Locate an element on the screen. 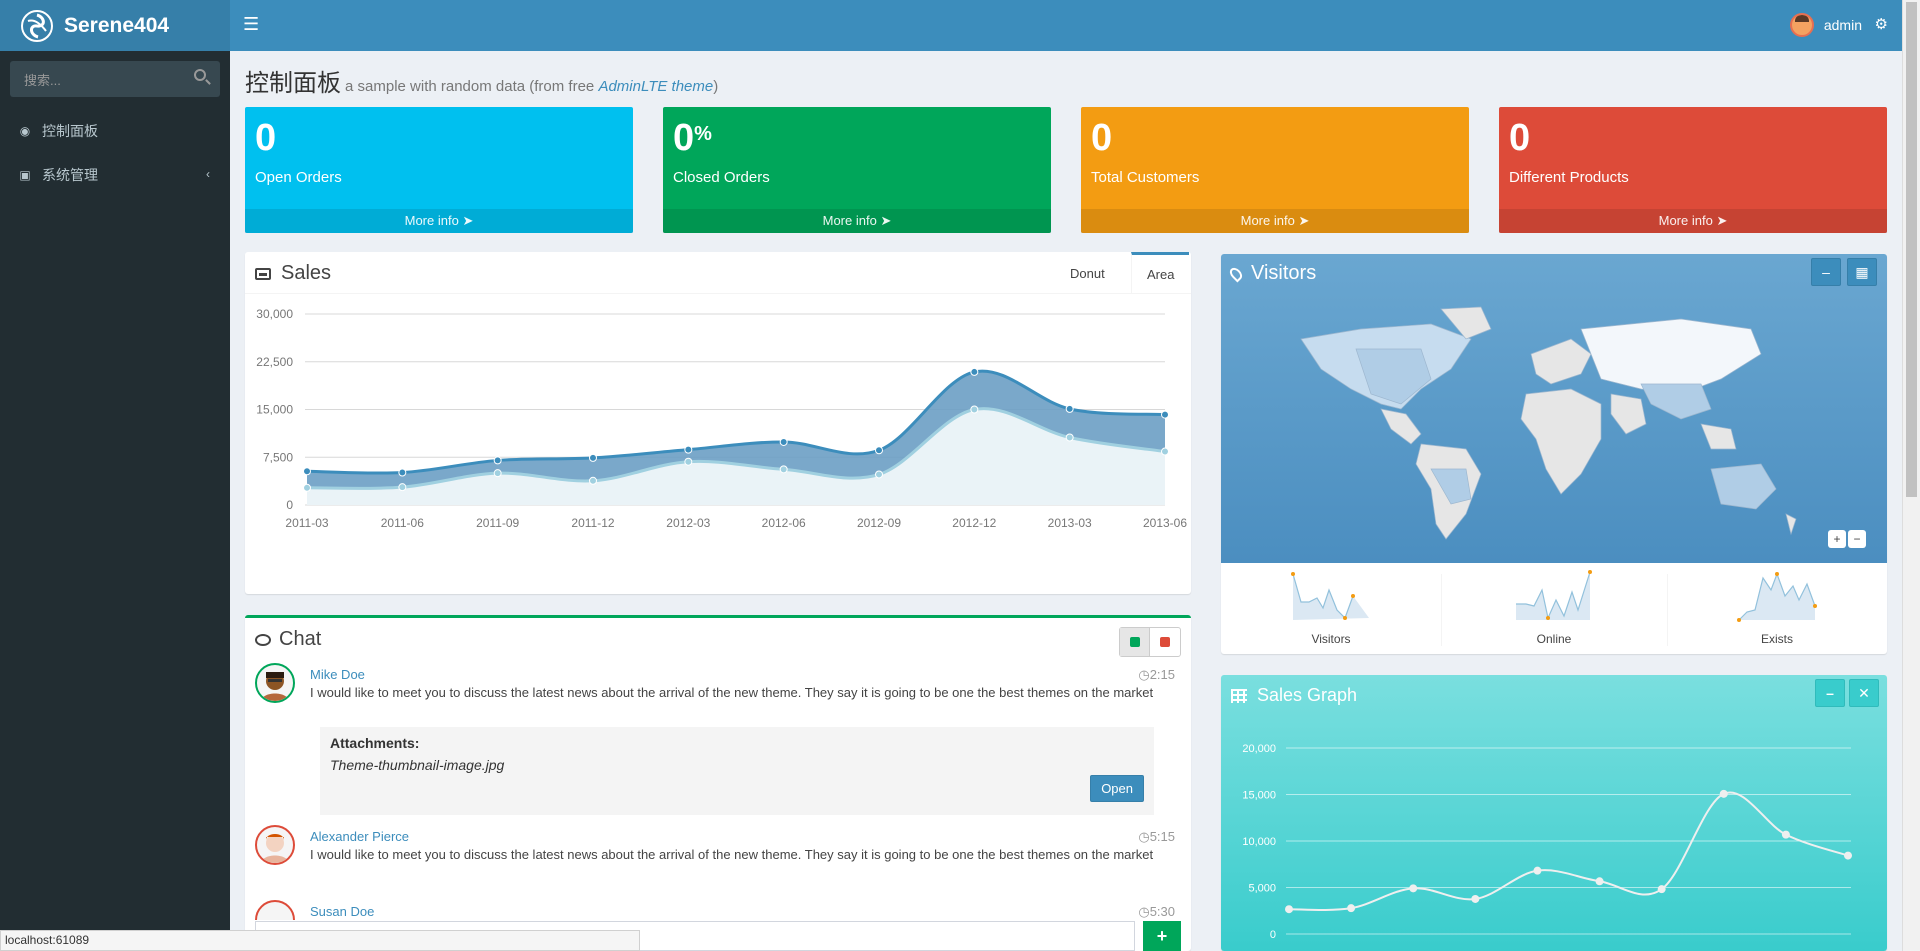 Image resolution: width=1920 pixels, height=951 pixels. stat-label: Different Products is located at coordinates (1569, 177).